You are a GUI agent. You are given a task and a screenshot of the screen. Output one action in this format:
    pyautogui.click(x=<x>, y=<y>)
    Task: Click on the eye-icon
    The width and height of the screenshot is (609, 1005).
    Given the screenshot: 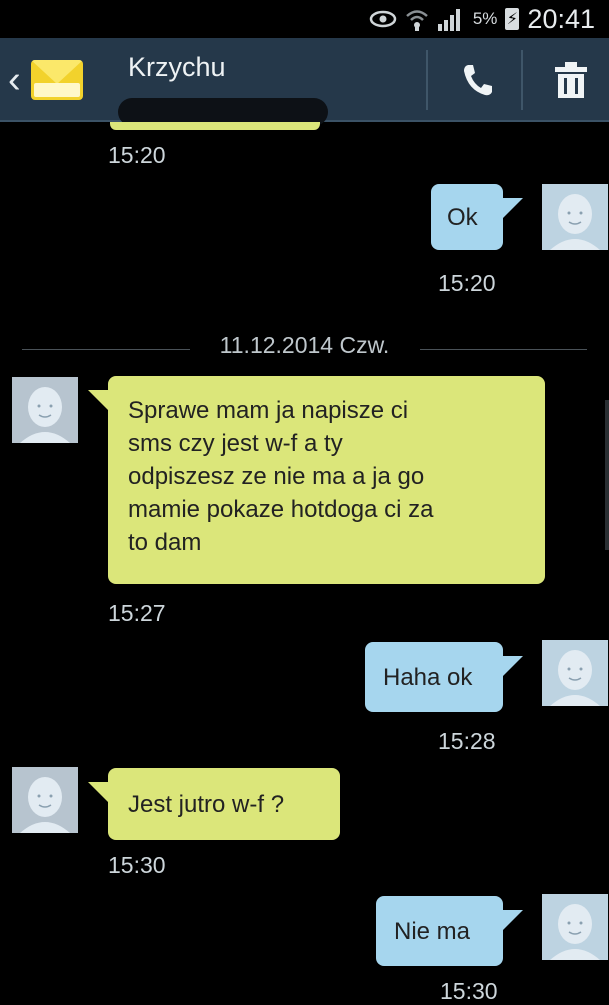 What is the action you would take?
    pyautogui.click(x=383, y=19)
    